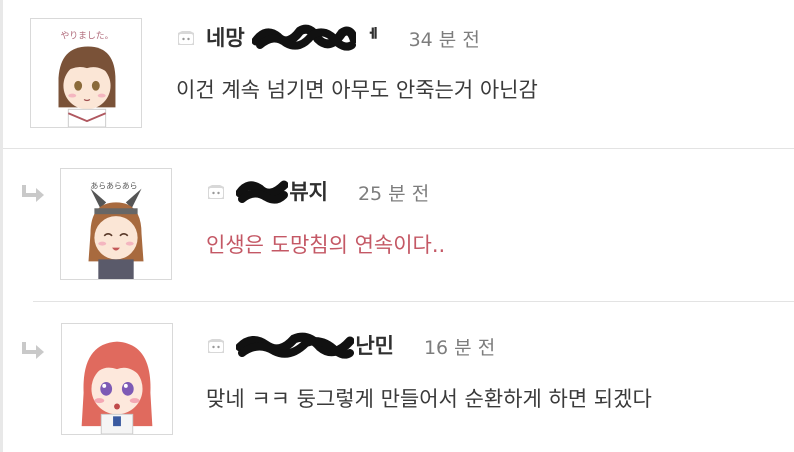 The height and width of the screenshot is (452, 794). Describe the element at coordinates (369, 38) in the screenshot. I see `username-suffix: ᅦ` at that location.